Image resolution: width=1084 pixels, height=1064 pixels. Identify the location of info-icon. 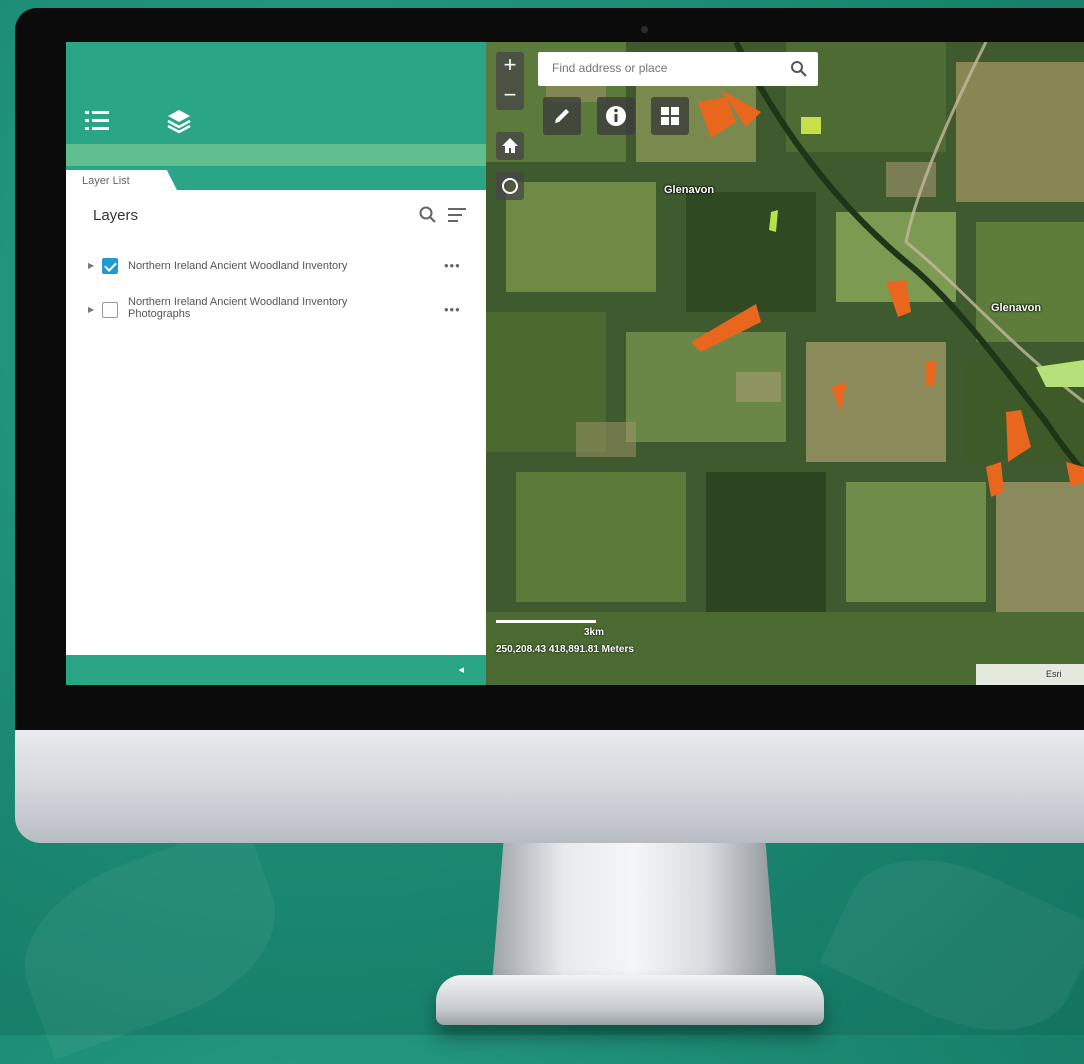
(616, 116).